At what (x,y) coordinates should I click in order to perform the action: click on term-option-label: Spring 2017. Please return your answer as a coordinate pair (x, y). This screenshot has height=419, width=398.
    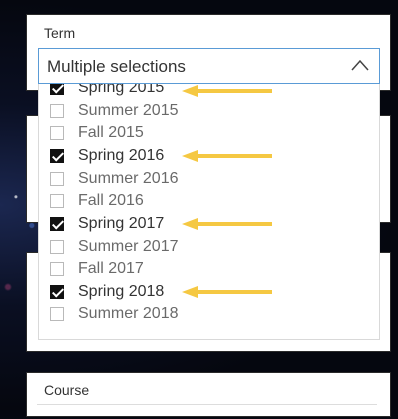
    Looking at the image, I should click on (121, 223).